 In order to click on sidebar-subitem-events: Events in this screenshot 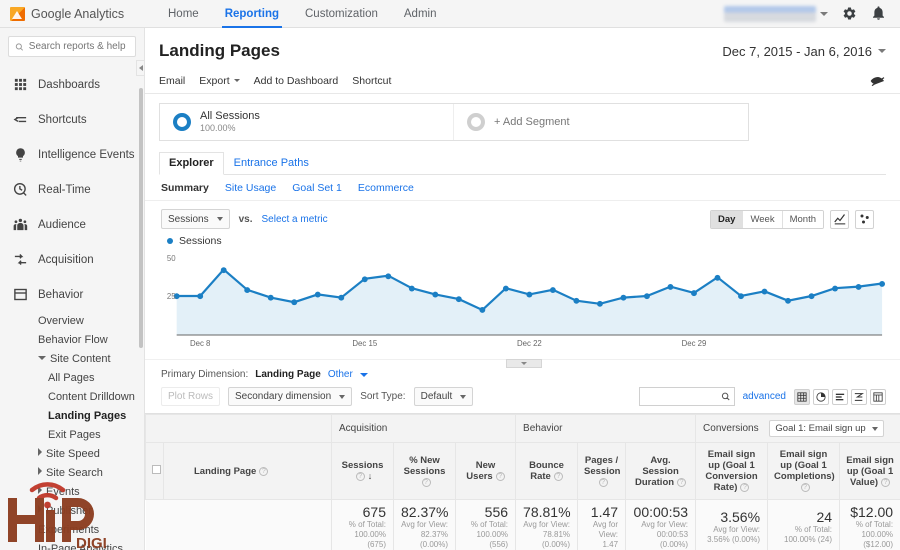, I will do `click(72, 492)`.